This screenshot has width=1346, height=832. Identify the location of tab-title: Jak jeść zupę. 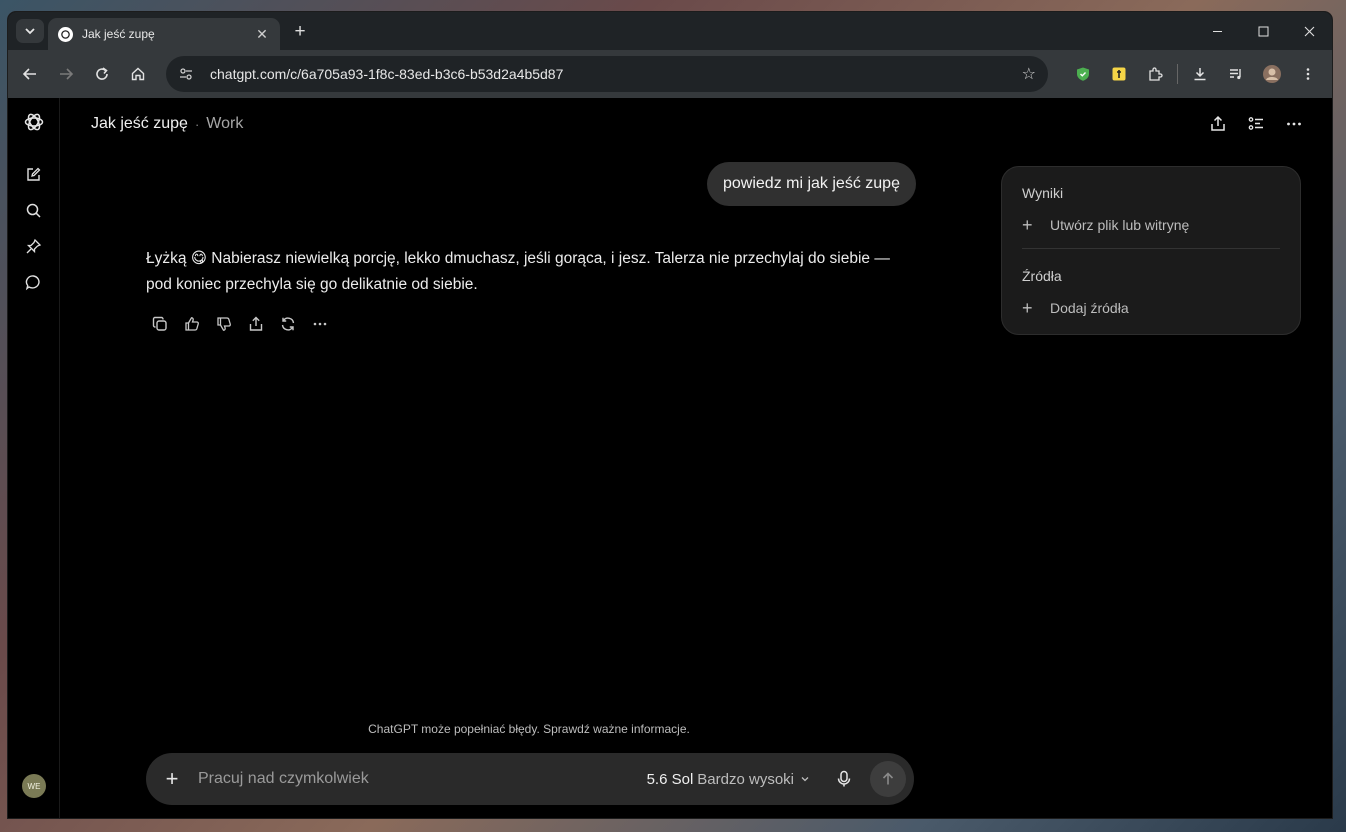
(118, 34).